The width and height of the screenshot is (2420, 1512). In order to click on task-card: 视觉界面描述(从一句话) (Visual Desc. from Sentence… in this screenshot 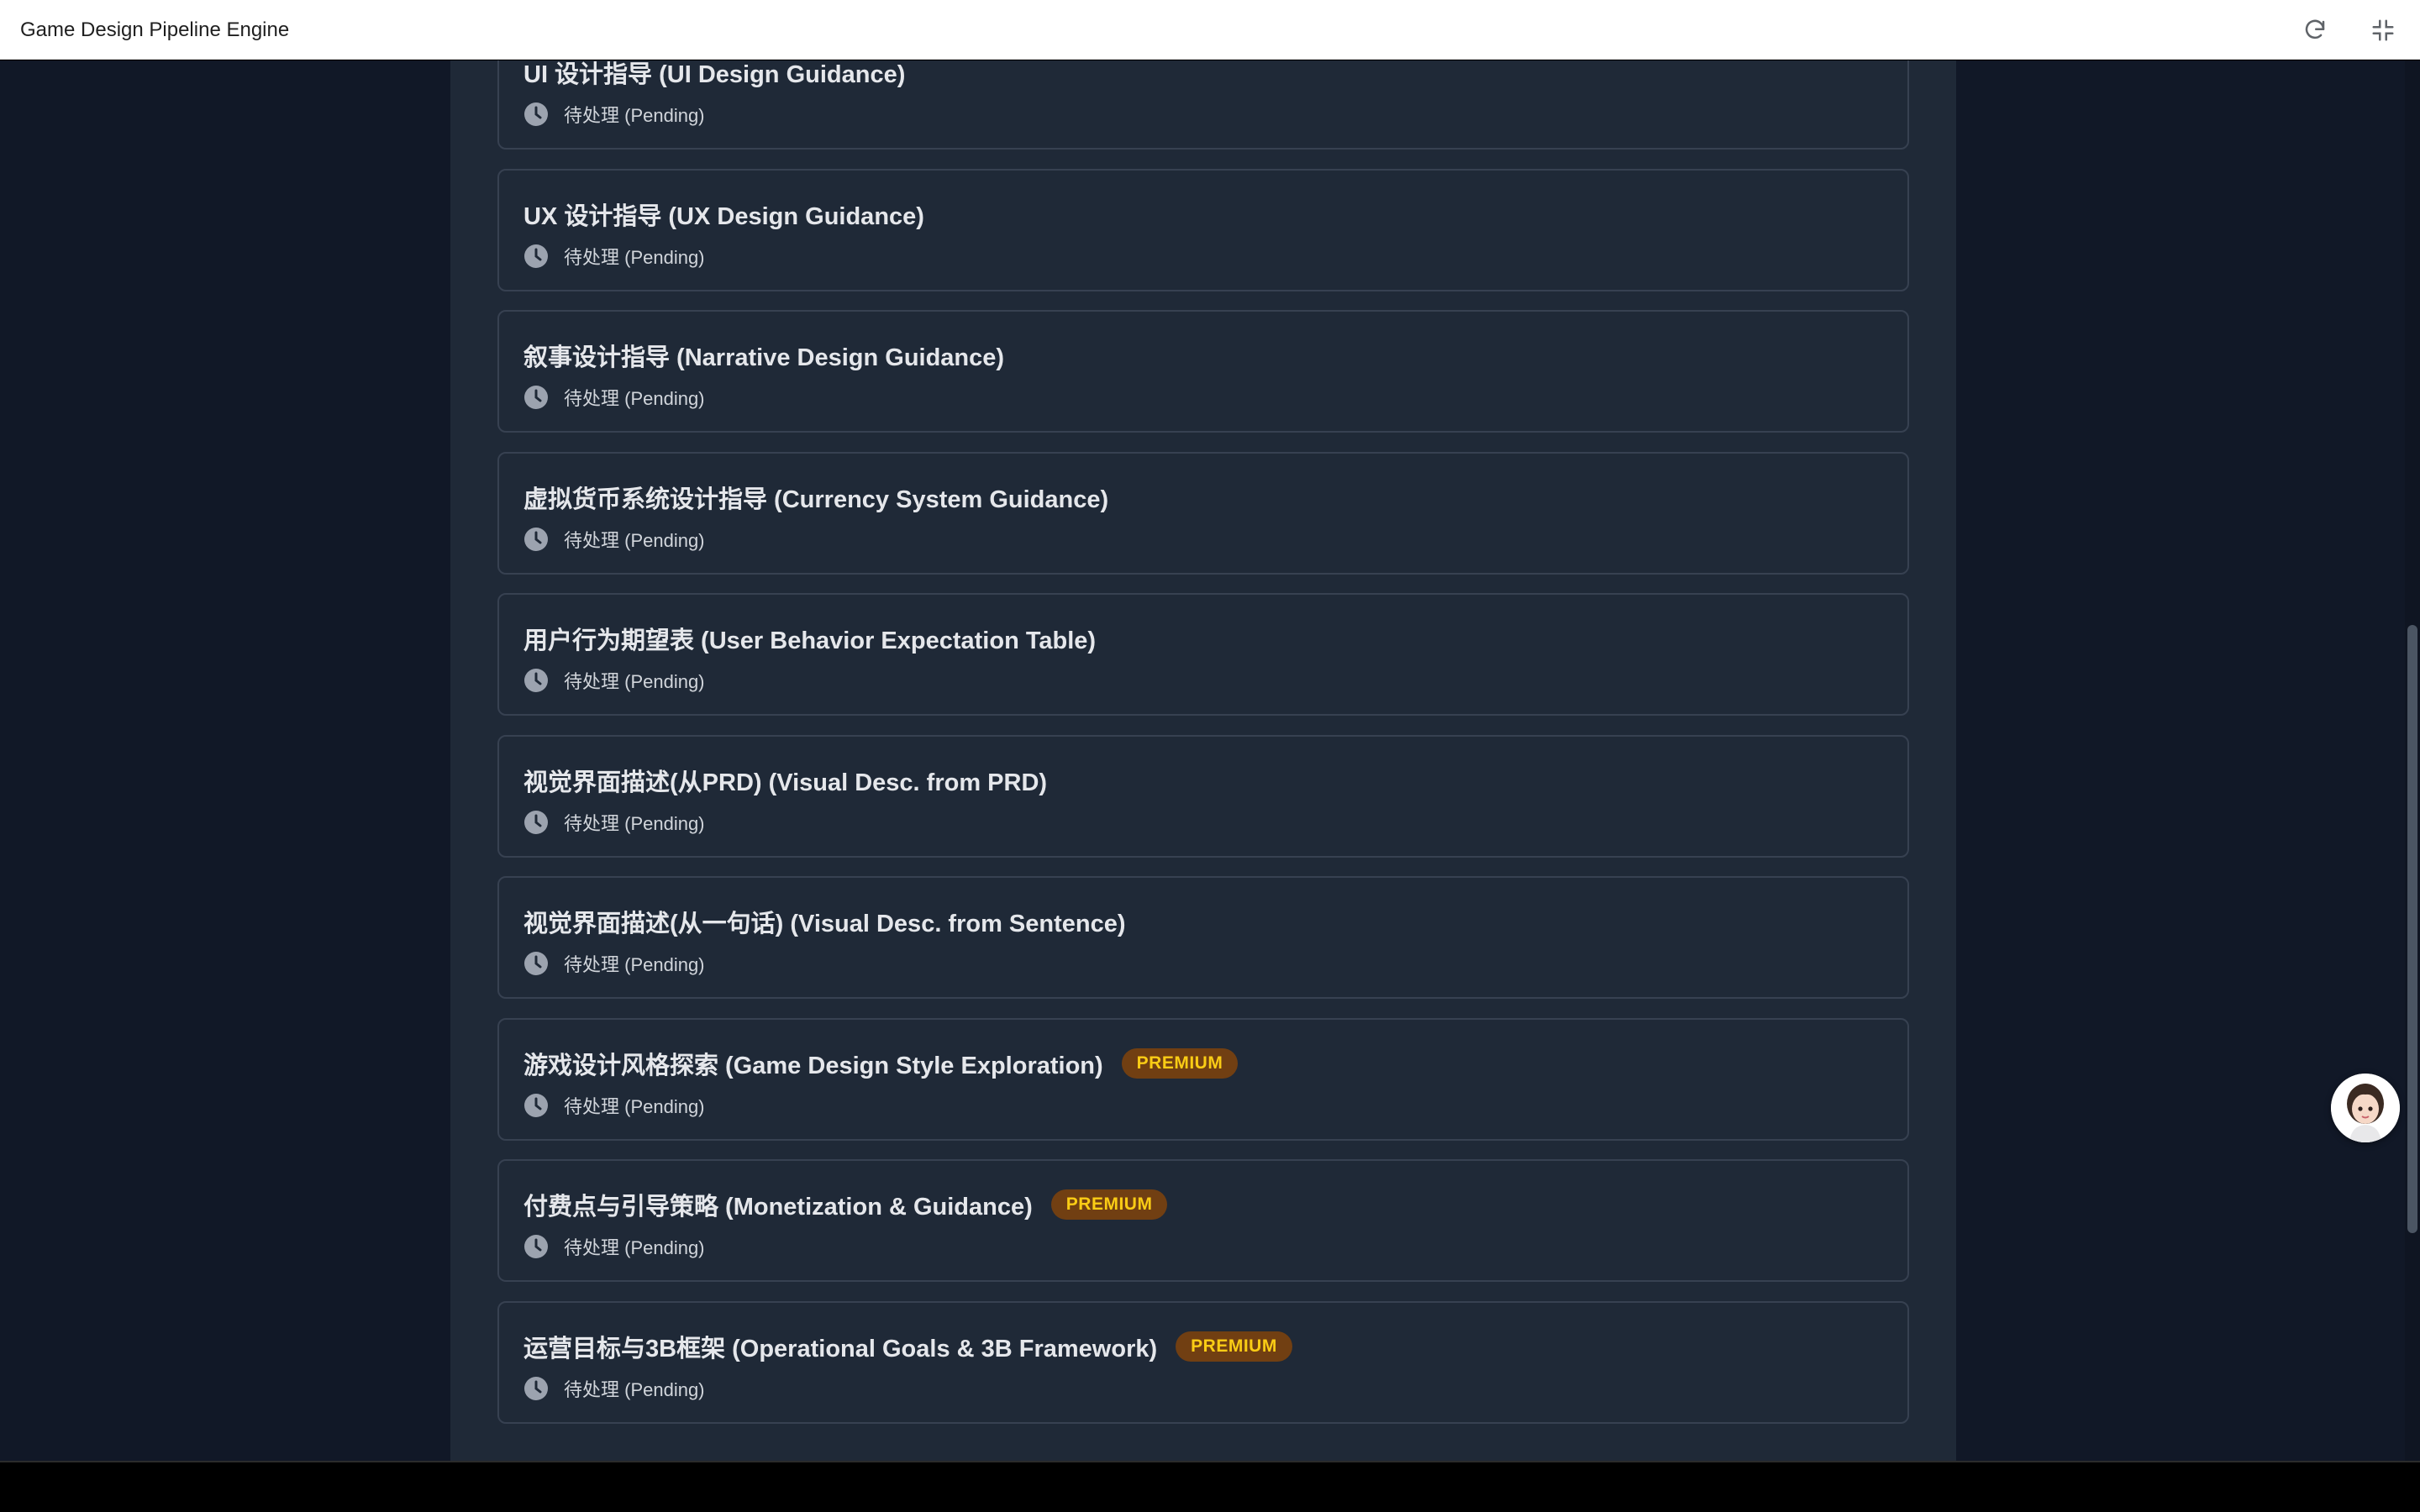, I will do `click(1203, 937)`.